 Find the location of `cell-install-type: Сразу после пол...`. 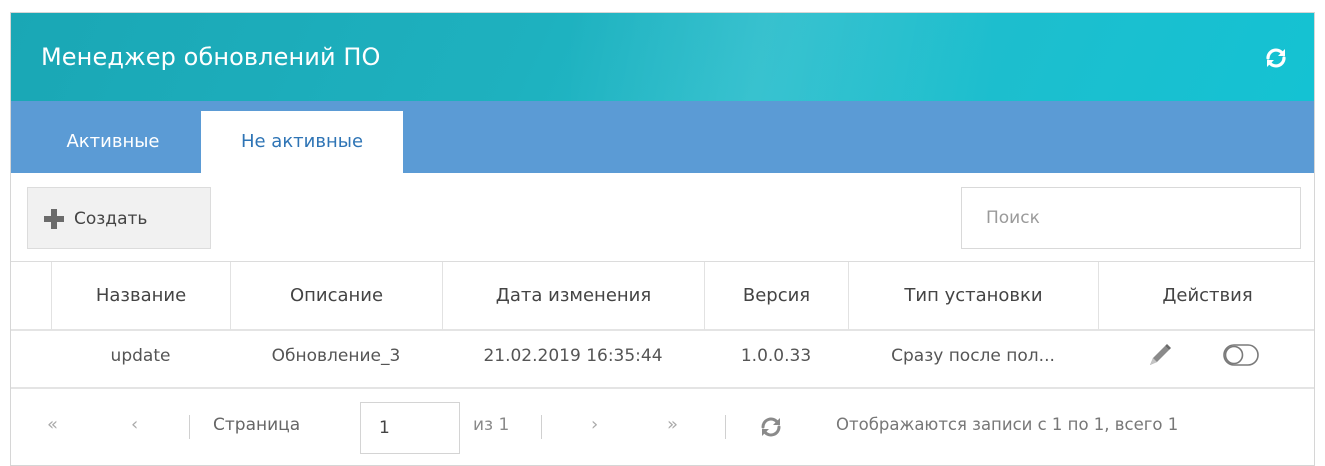

cell-install-type: Сразу после пол... is located at coordinates (973, 356).